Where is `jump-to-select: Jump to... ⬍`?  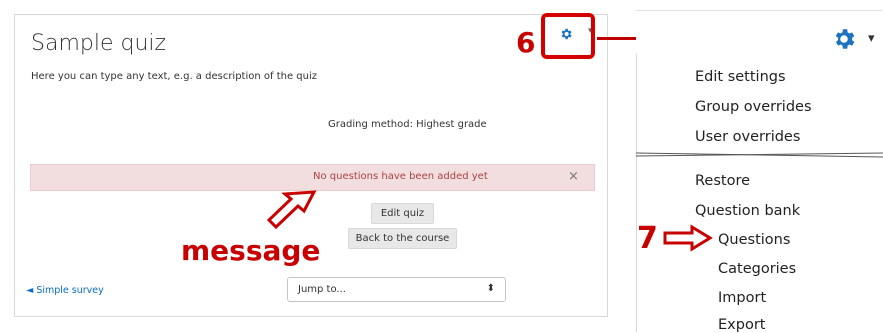
jump-to-select: Jump to... ⬍ is located at coordinates (396, 289).